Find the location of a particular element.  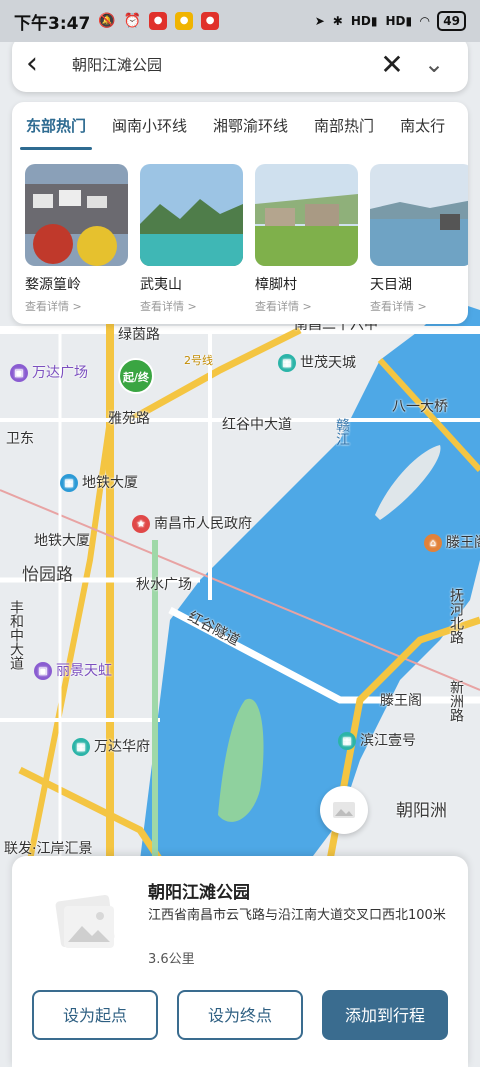

map-poi-tengwang: ⌂滕王阁 is located at coordinates (452, 542).